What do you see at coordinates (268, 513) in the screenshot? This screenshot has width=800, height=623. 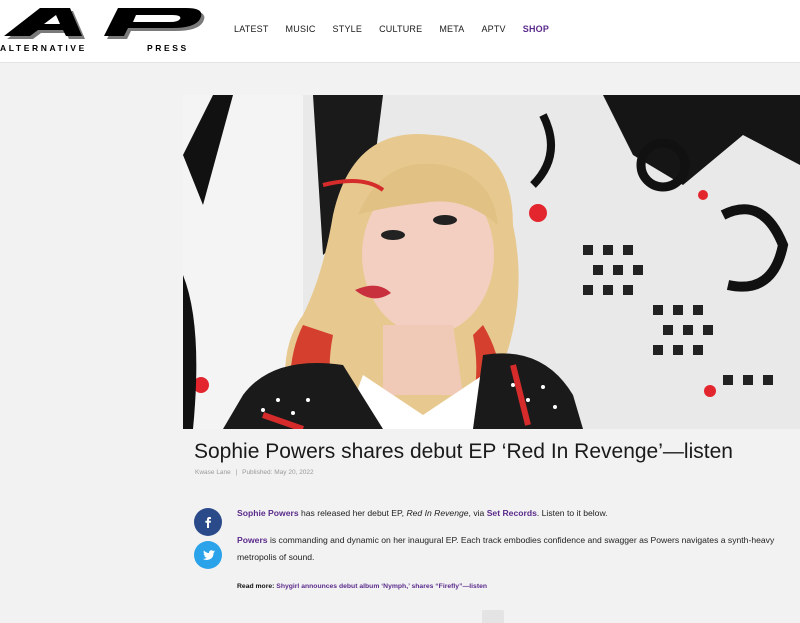 I see `artist-link: Sophie Powers` at bounding box center [268, 513].